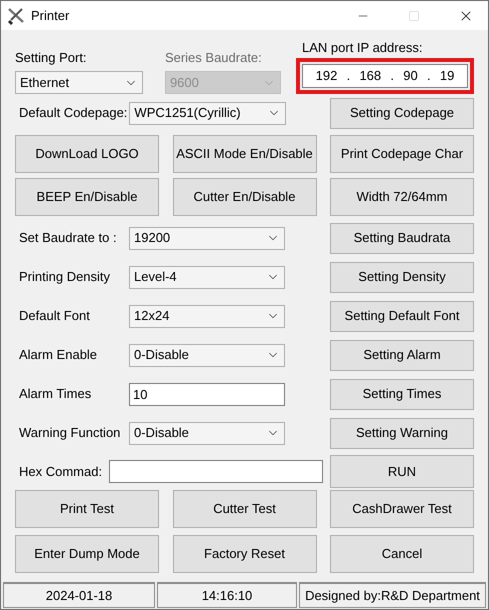  What do you see at coordinates (402, 433) in the screenshot?
I see `action-button: Setting Warning` at bounding box center [402, 433].